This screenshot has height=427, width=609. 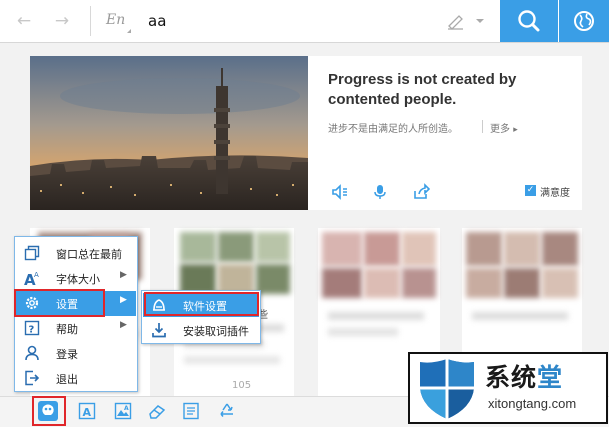 What do you see at coordinates (89, 254) in the screenshot?
I see `menu-item-label: 窗口总在最前` at bounding box center [89, 254].